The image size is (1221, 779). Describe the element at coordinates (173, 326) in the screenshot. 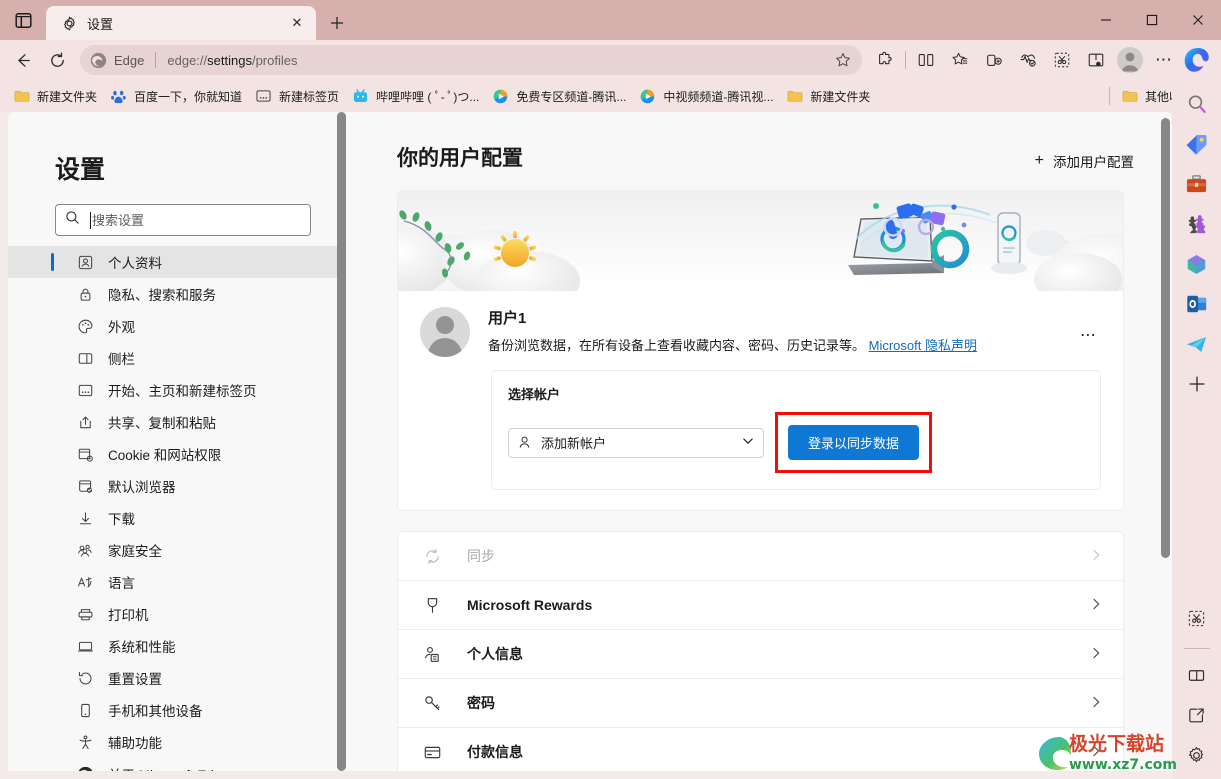

I see `sidebar-item-appearance: 外观` at that location.